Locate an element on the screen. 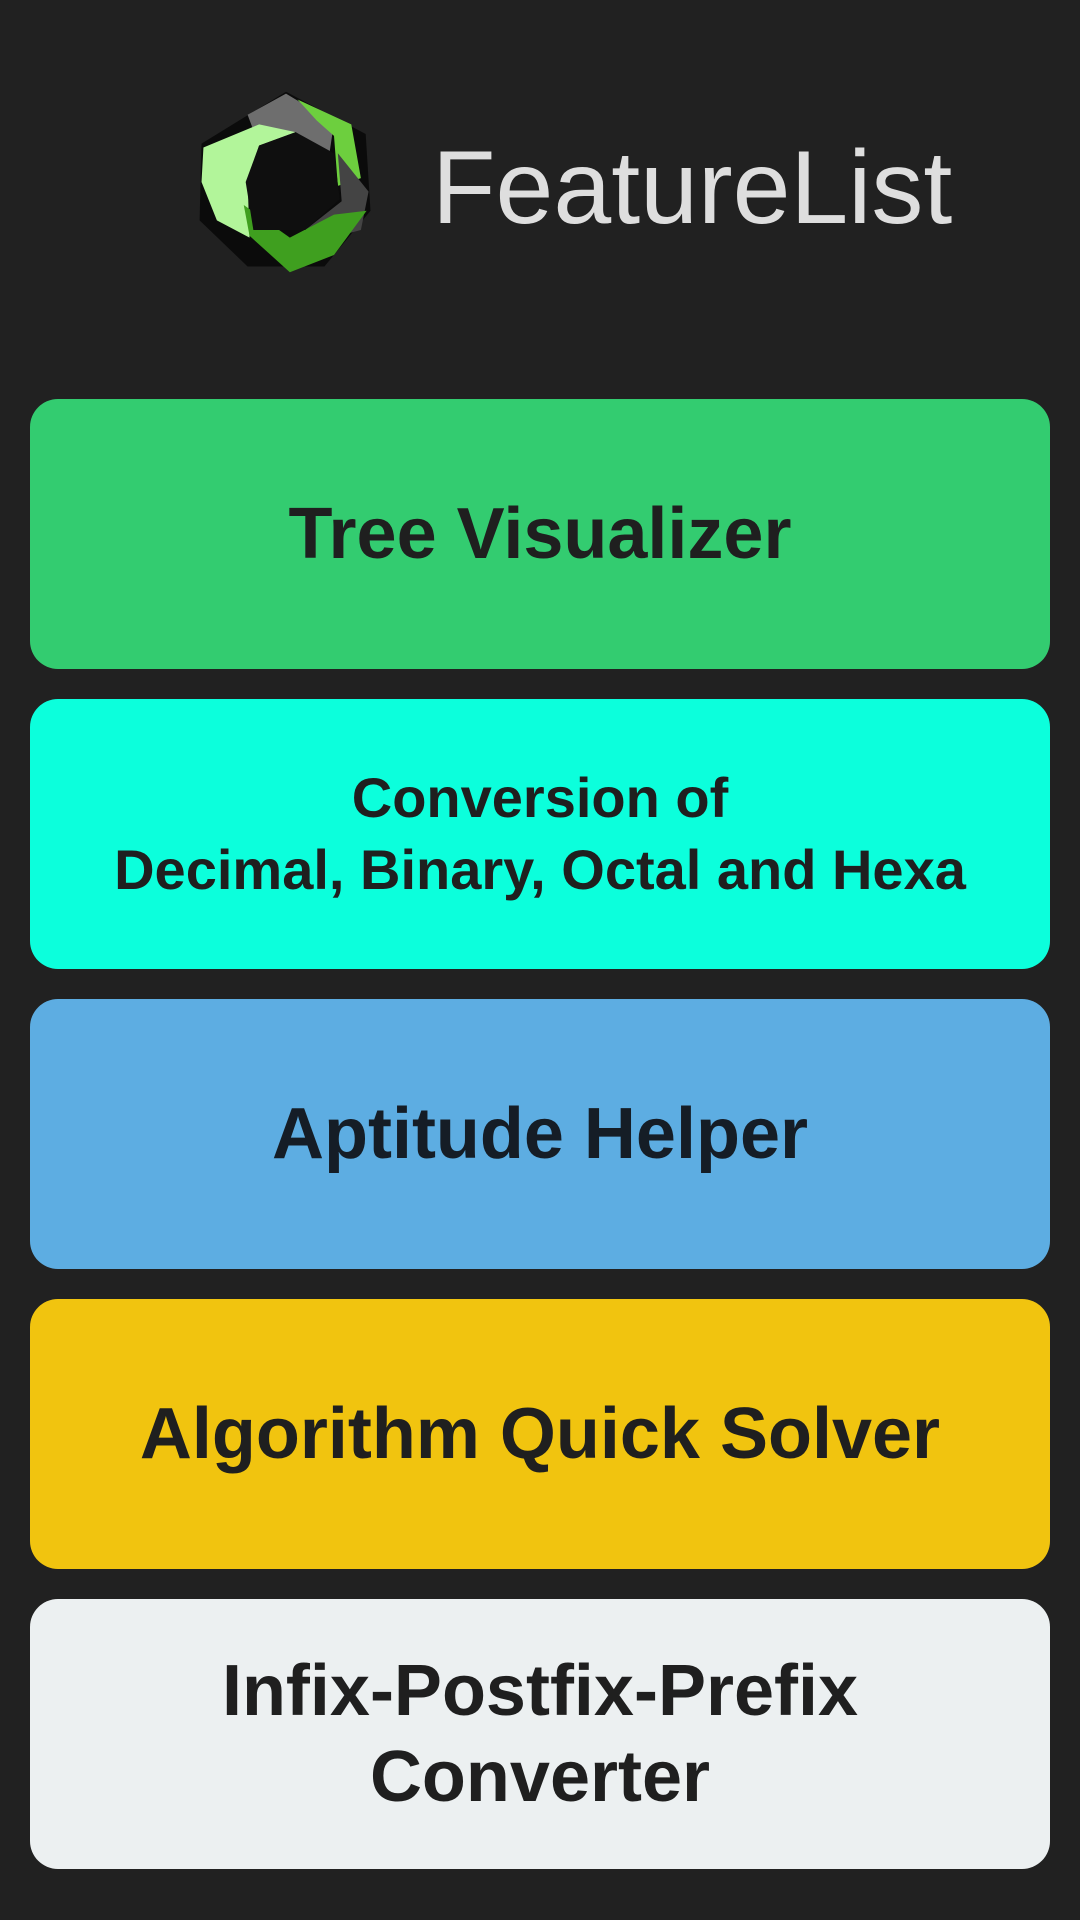 The image size is (1080, 1920). aptitude-helper-button: Aptitude Helper is located at coordinates (540, 1134).